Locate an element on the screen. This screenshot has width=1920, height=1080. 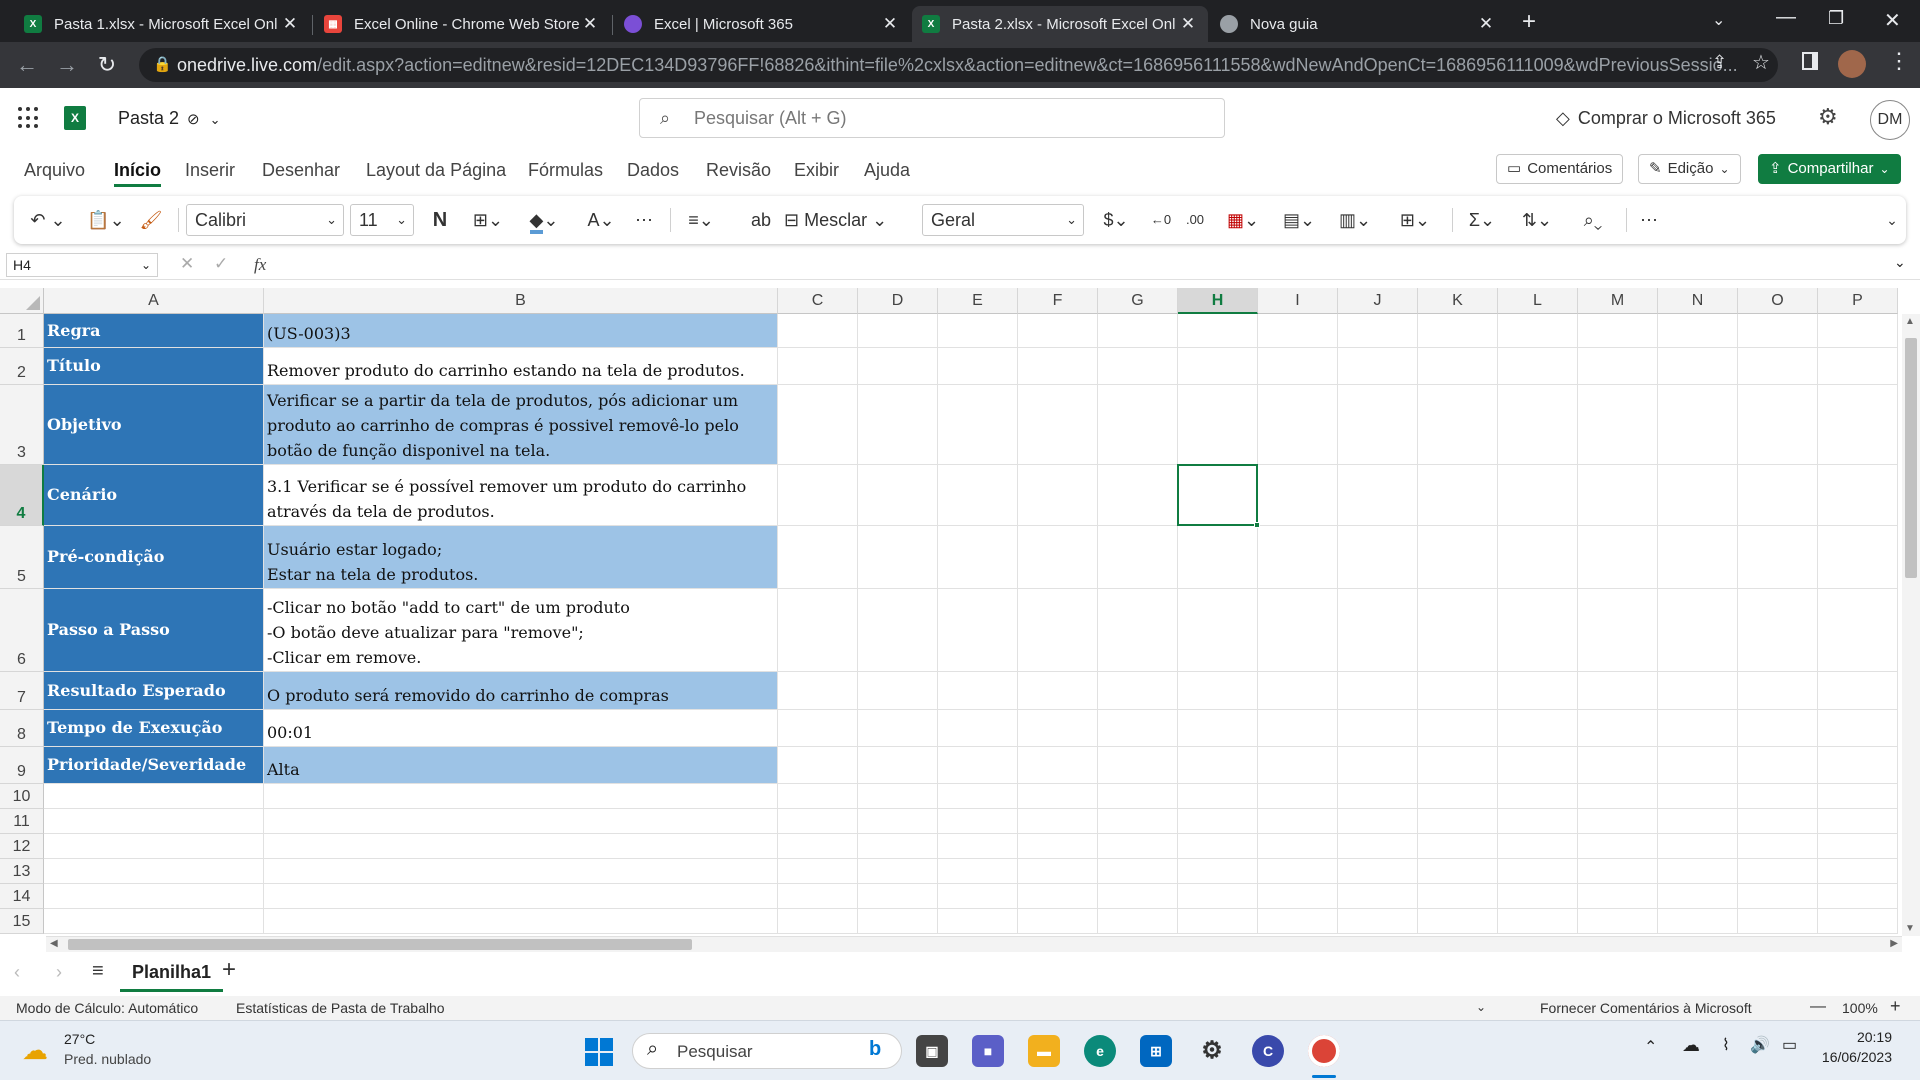
column-header: C is located at coordinates (818, 301).